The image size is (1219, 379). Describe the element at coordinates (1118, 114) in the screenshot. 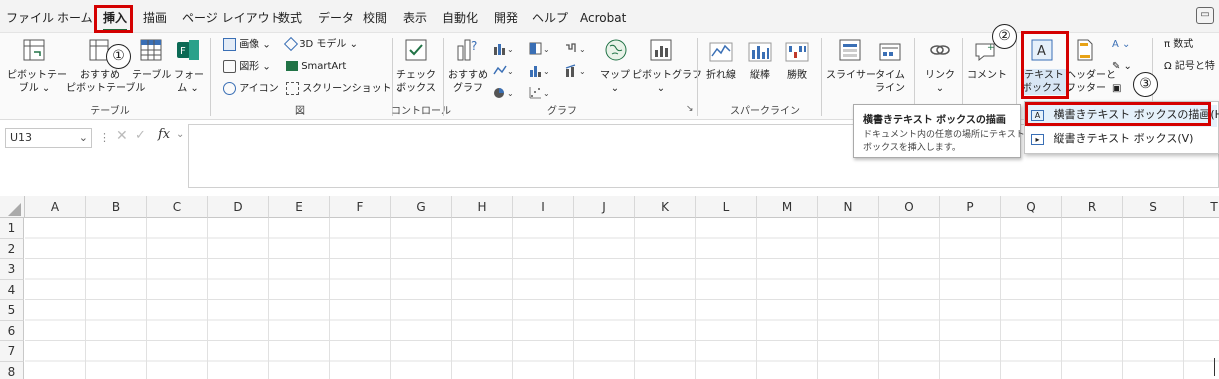

I see `highlight-horizontal-textbox` at that location.